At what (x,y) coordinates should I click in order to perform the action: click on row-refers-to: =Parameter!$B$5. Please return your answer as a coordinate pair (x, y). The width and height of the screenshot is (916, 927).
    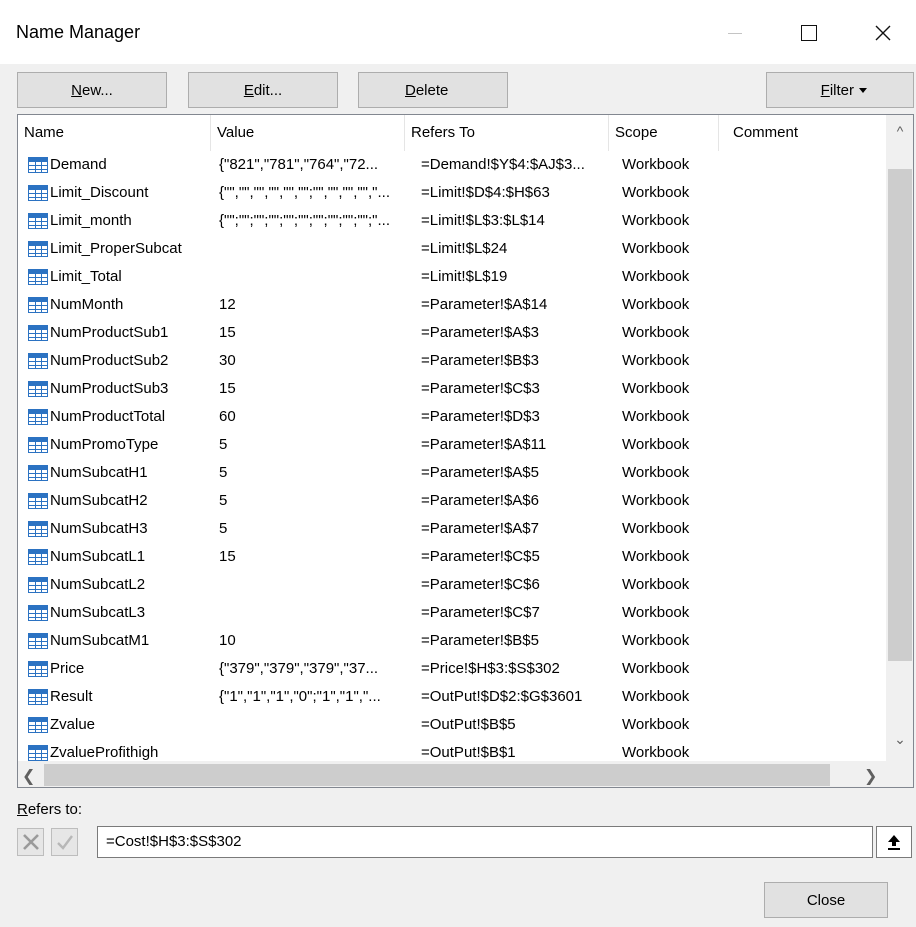
    Looking at the image, I should click on (480, 640).